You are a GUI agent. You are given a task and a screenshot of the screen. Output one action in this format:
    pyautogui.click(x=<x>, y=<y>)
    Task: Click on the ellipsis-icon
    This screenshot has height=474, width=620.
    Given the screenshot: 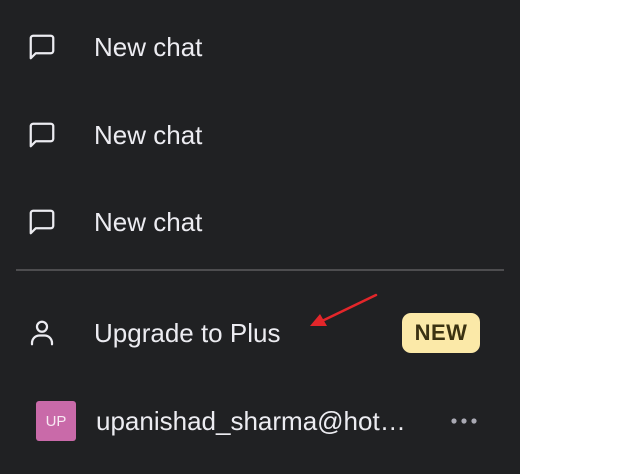 What is the action you would take?
    pyautogui.click(x=464, y=421)
    